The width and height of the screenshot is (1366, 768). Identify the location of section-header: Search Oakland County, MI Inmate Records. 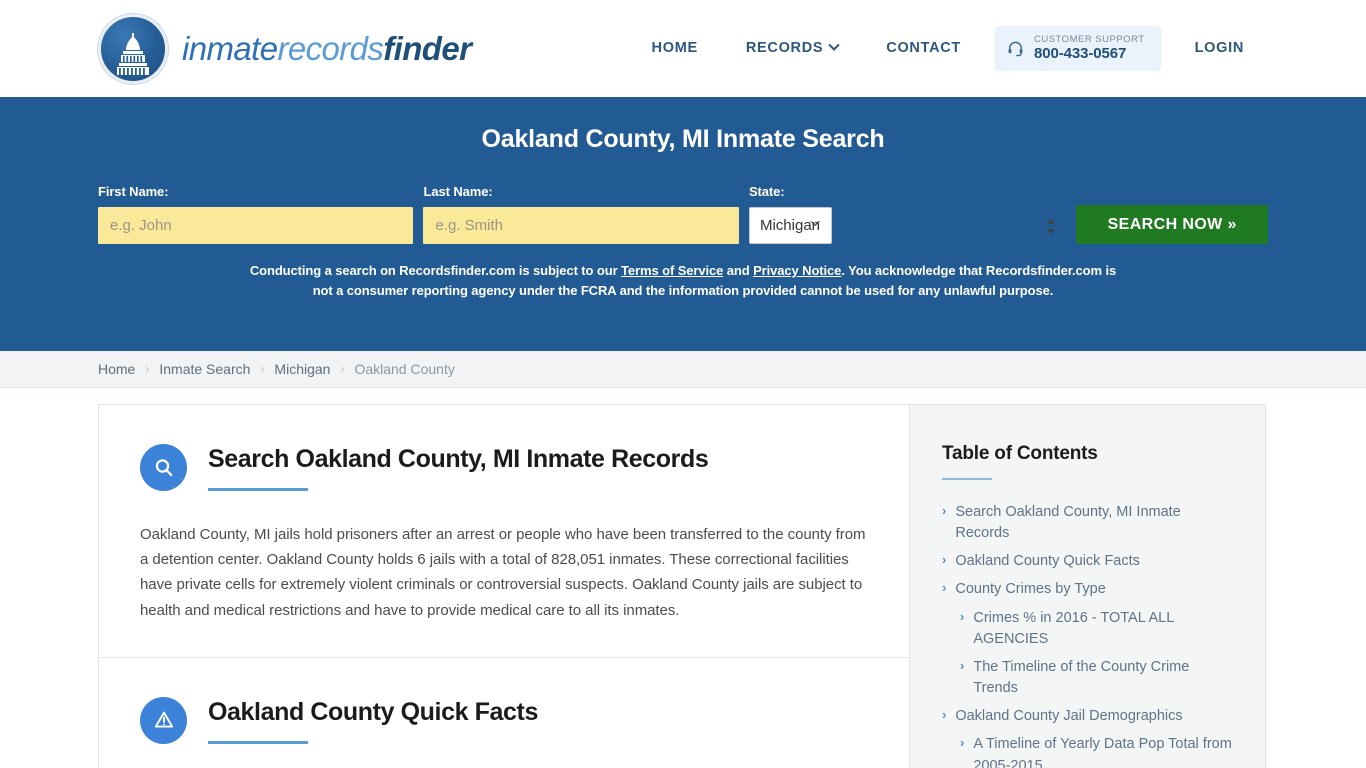
(504, 466).